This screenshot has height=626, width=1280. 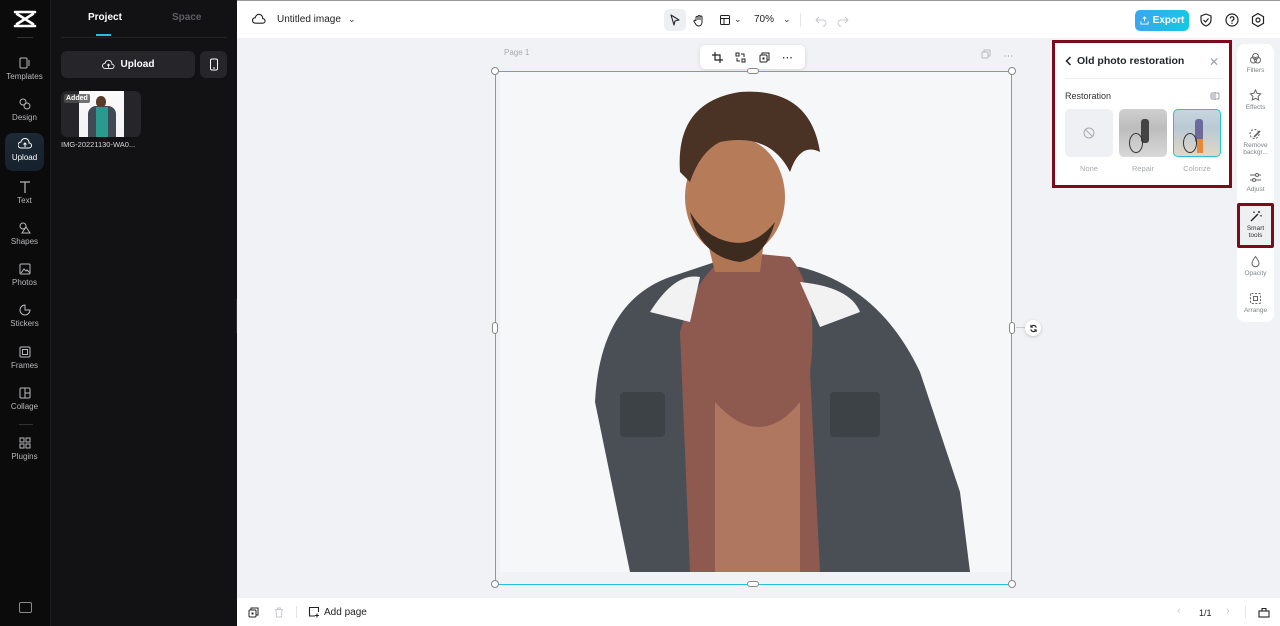 I want to click on option-colorize, so click(x=1197, y=133).